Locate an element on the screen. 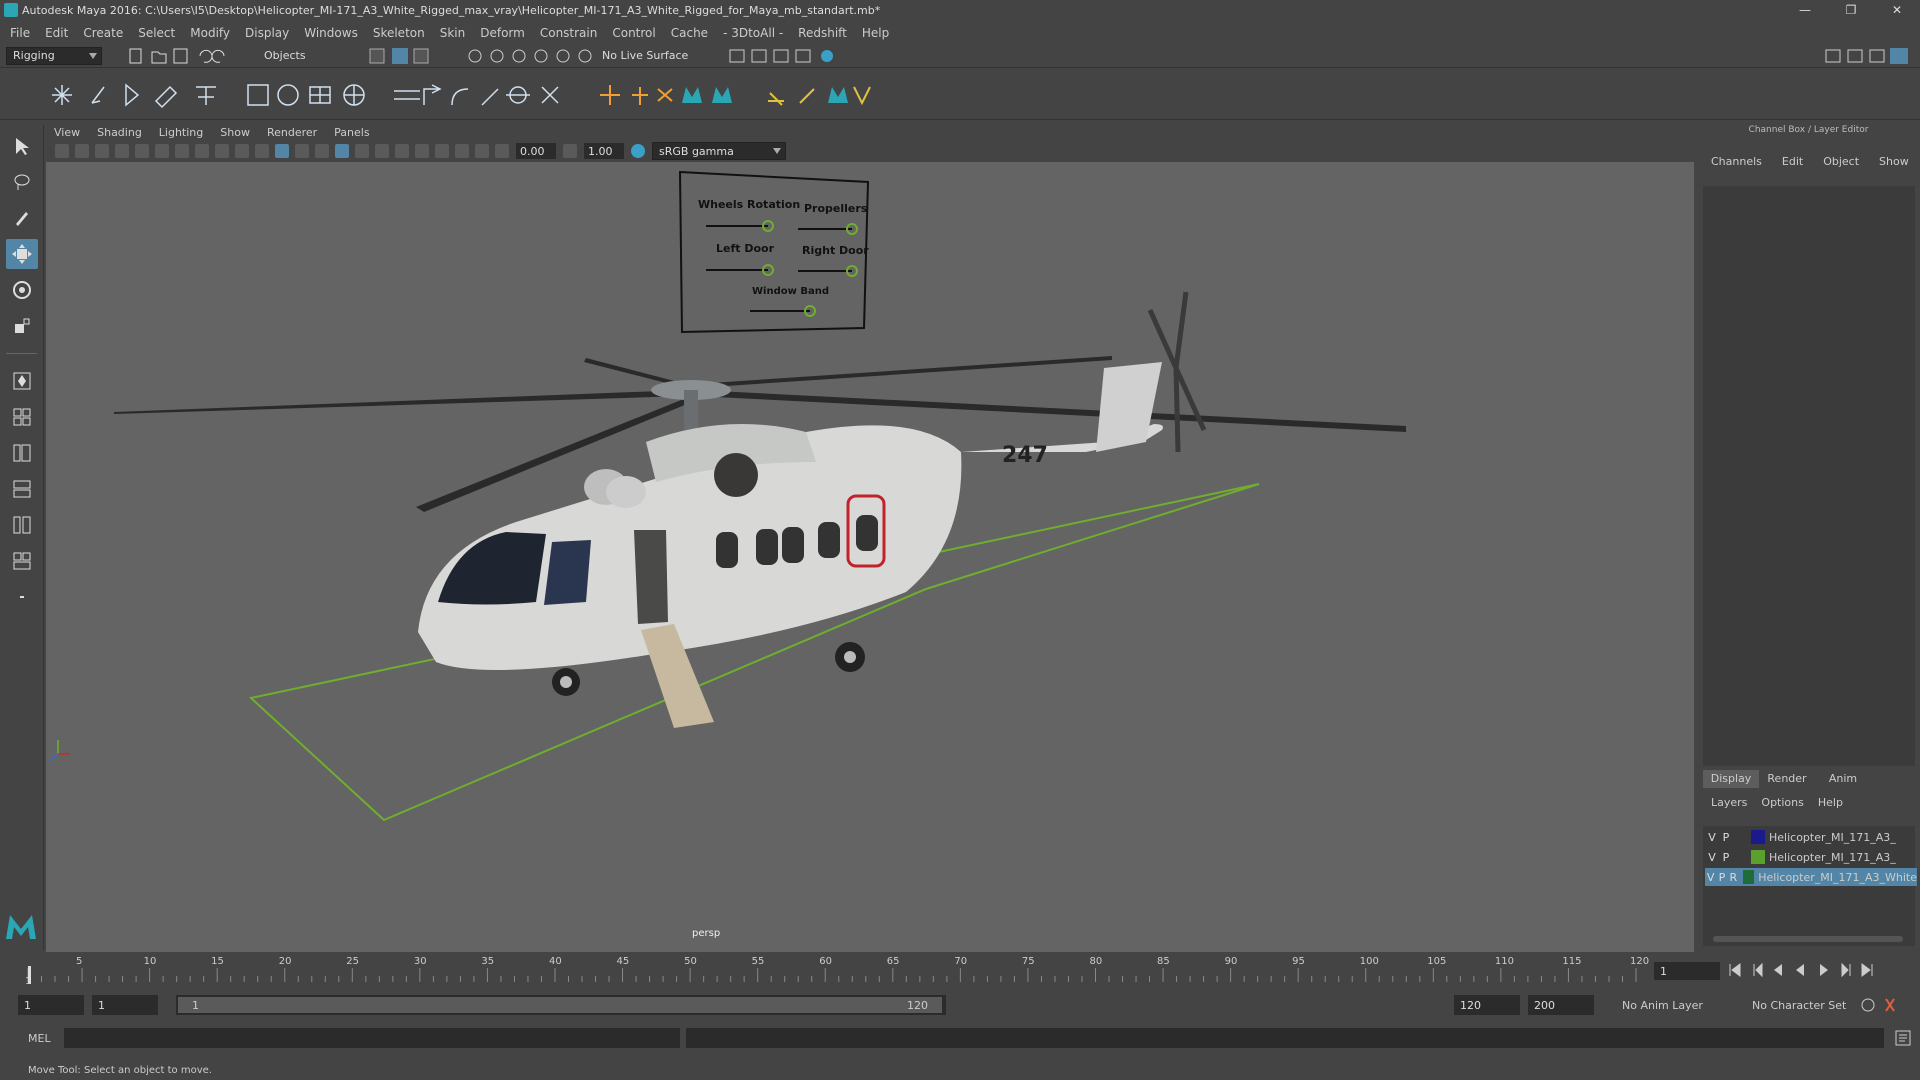 Image resolution: width=1920 pixels, height=1080 pixels. rotate-tool-button is located at coordinates (22, 290).